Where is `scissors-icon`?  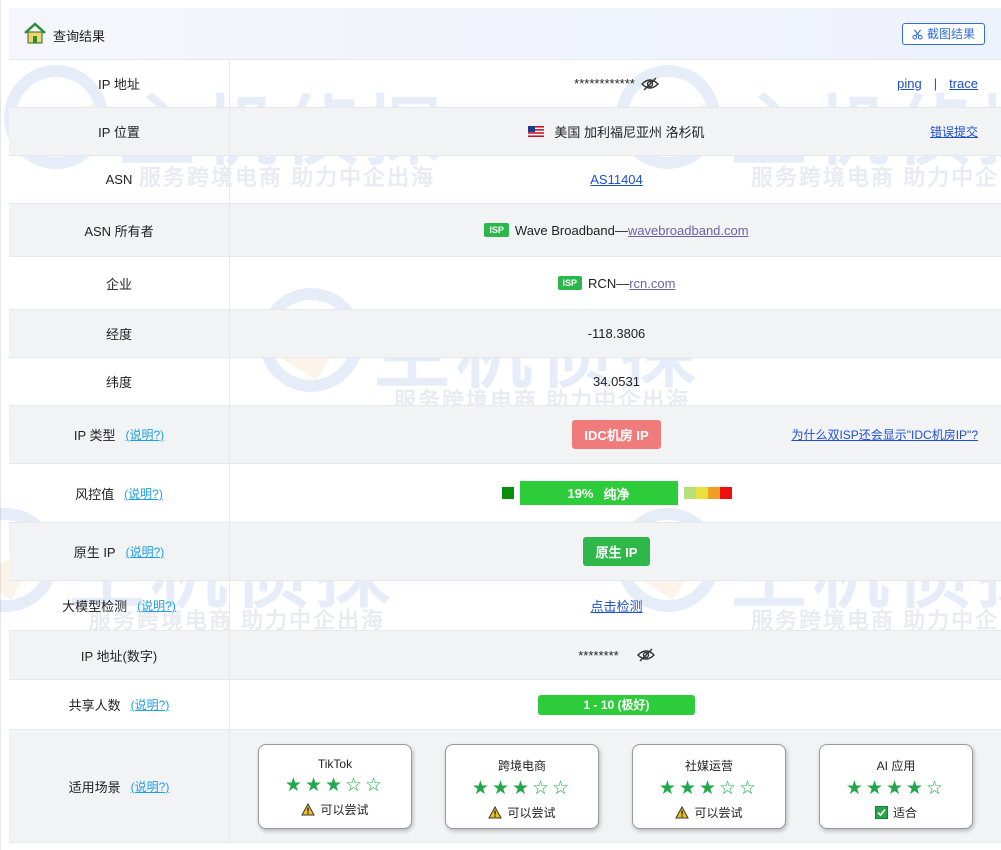
scissors-icon is located at coordinates (917, 34).